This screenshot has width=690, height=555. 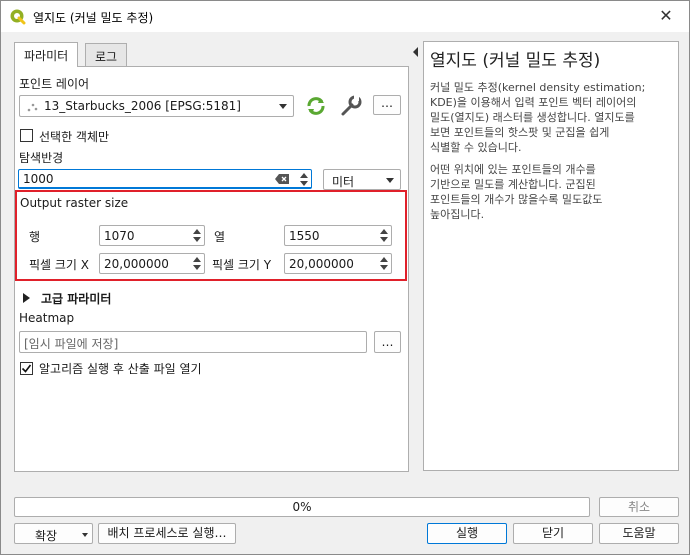 I want to click on rows-step-down, so click(x=197, y=240).